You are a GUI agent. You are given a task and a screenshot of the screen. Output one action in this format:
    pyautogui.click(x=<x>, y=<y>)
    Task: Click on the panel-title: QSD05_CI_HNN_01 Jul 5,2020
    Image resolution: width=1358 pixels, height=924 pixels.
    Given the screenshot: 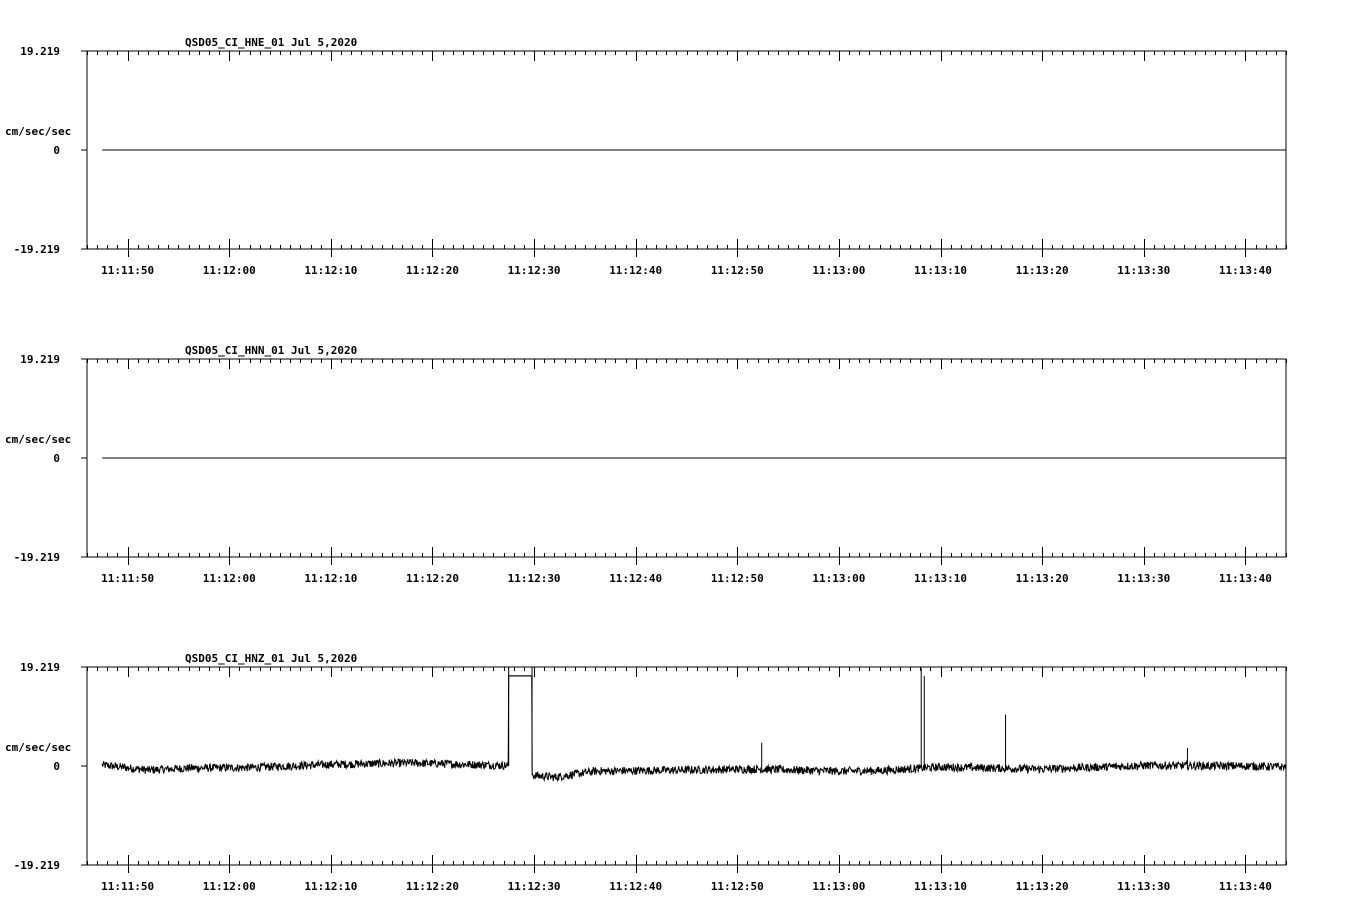 What is the action you would take?
    pyautogui.click(x=271, y=350)
    